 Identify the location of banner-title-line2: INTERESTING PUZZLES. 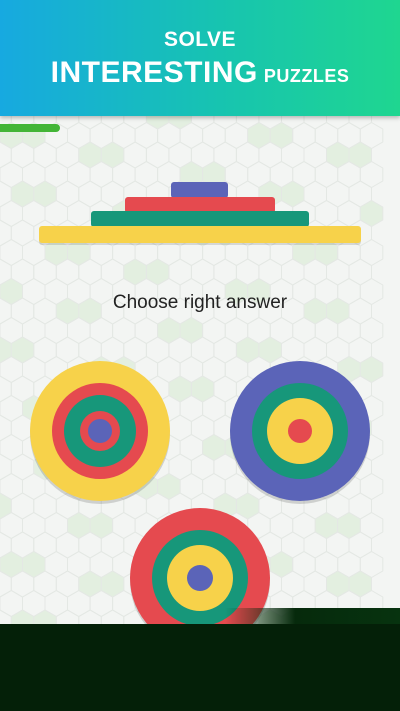
(200, 73).